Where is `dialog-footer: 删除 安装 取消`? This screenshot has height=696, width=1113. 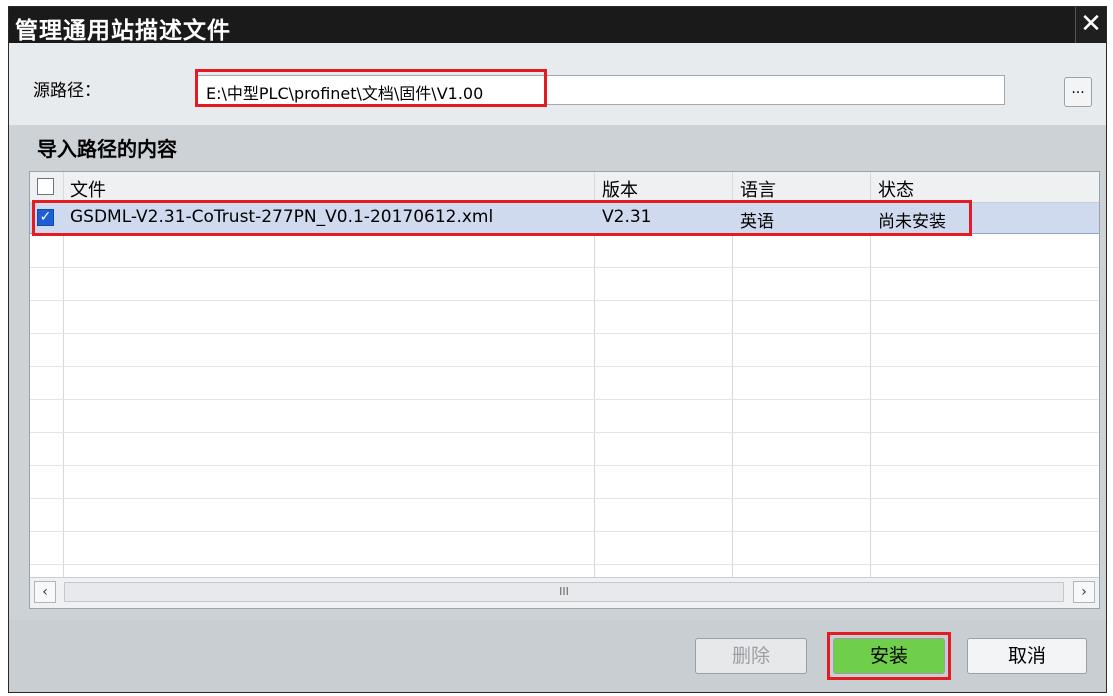
dialog-footer: 删除 安装 取消 is located at coordinates (557, 656).